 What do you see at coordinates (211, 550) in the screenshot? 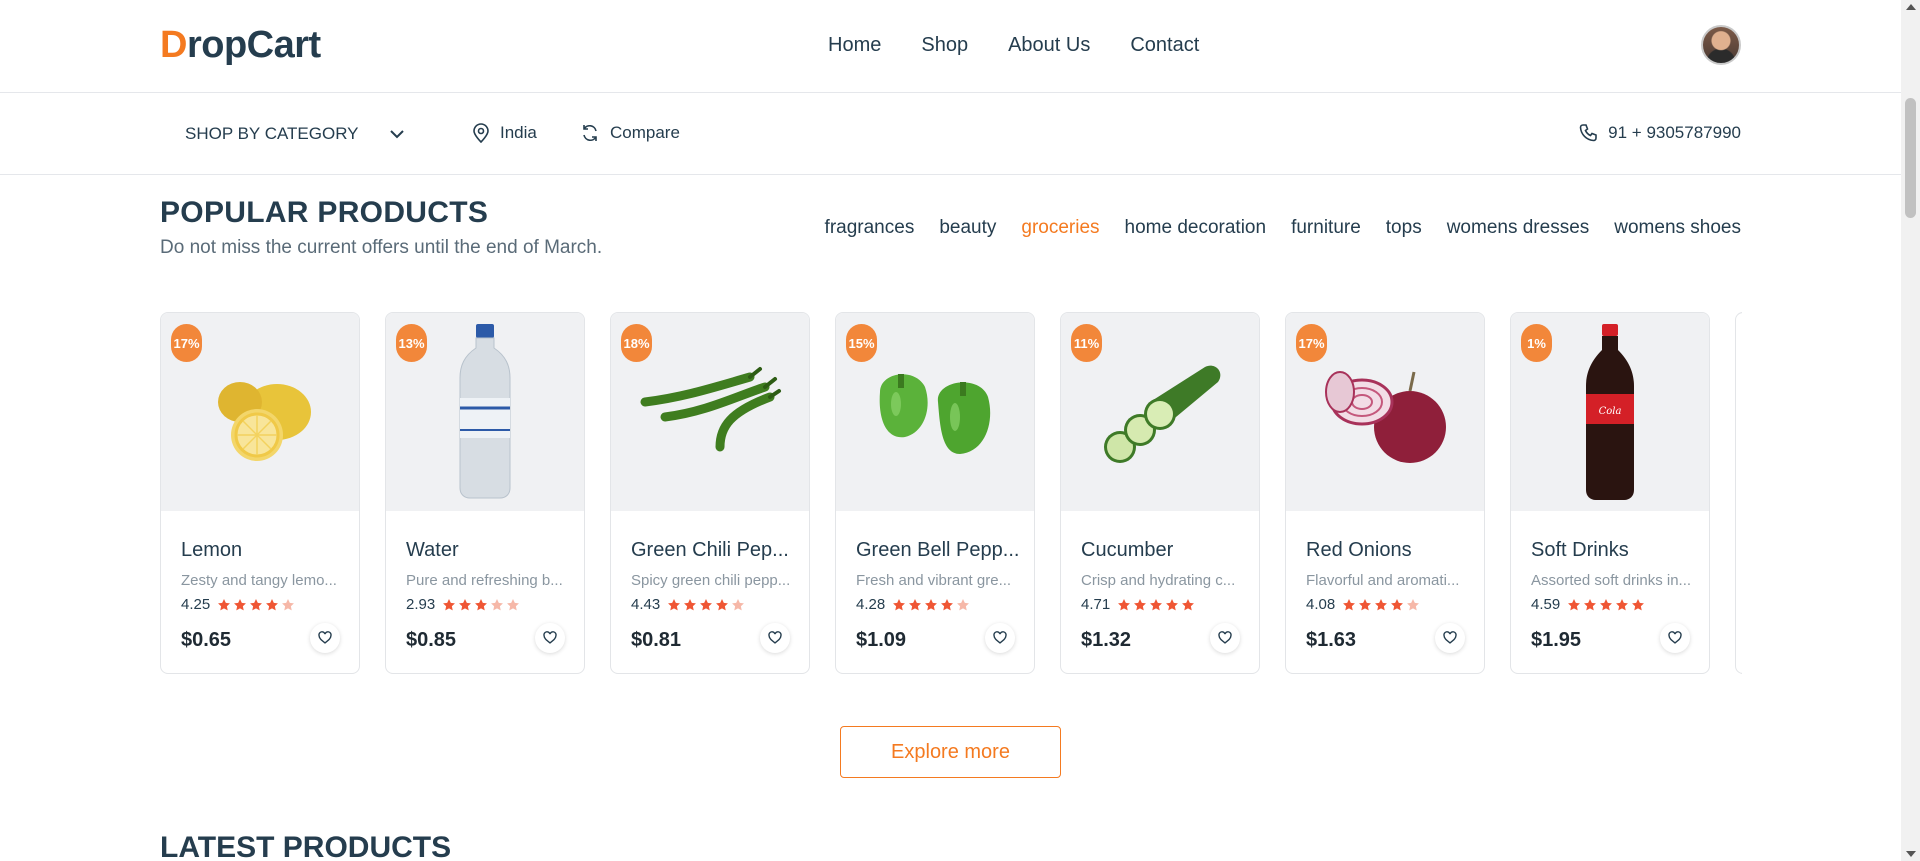
I see `product-name: Lemon` at bounding box center [211, 550].